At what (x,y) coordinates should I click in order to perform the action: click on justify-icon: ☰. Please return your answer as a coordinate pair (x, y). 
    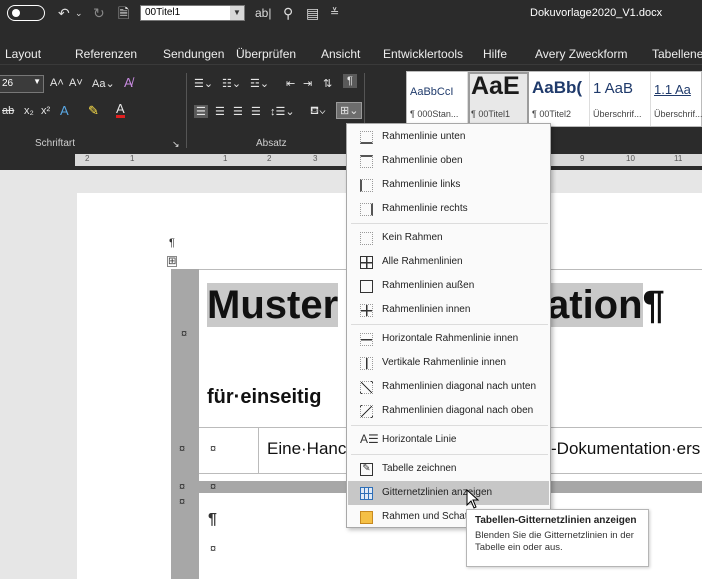
    Looking at the image, I should click on (256, 111).